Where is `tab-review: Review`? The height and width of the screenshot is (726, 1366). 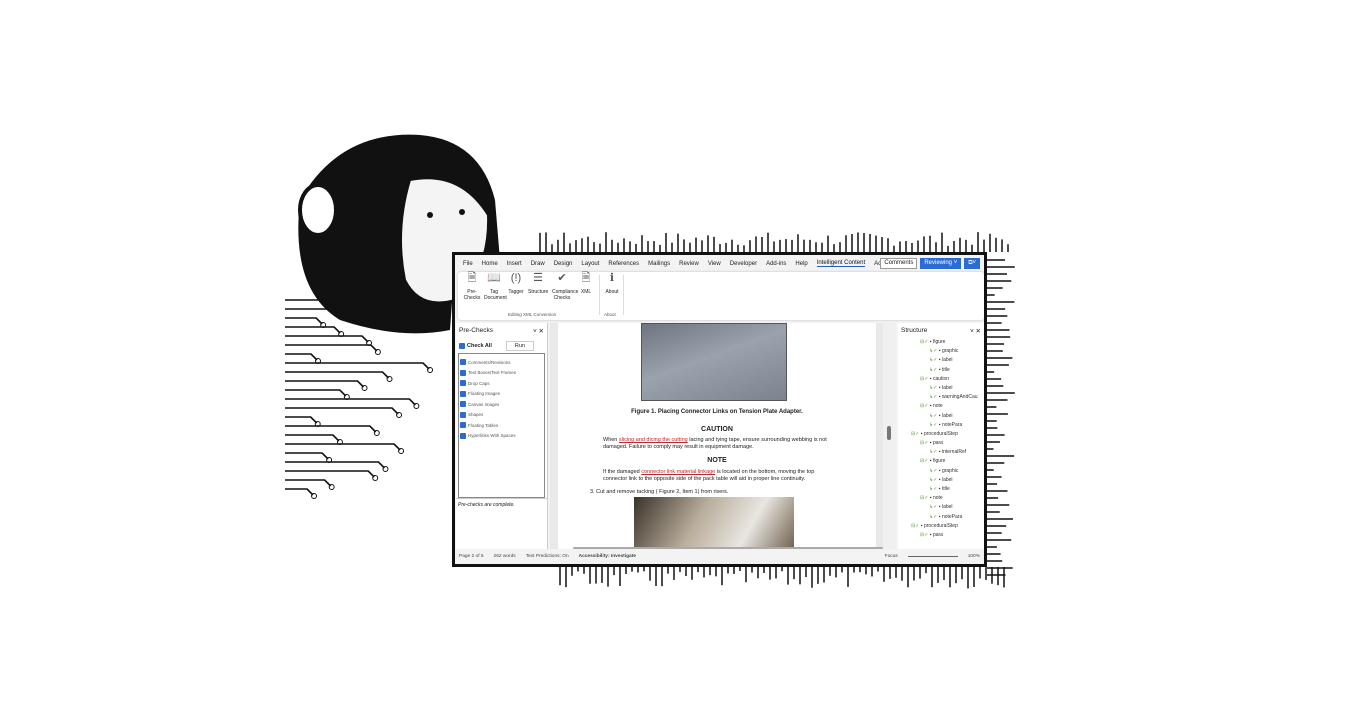
tab-review: Review is located at coordinates (689, 264).